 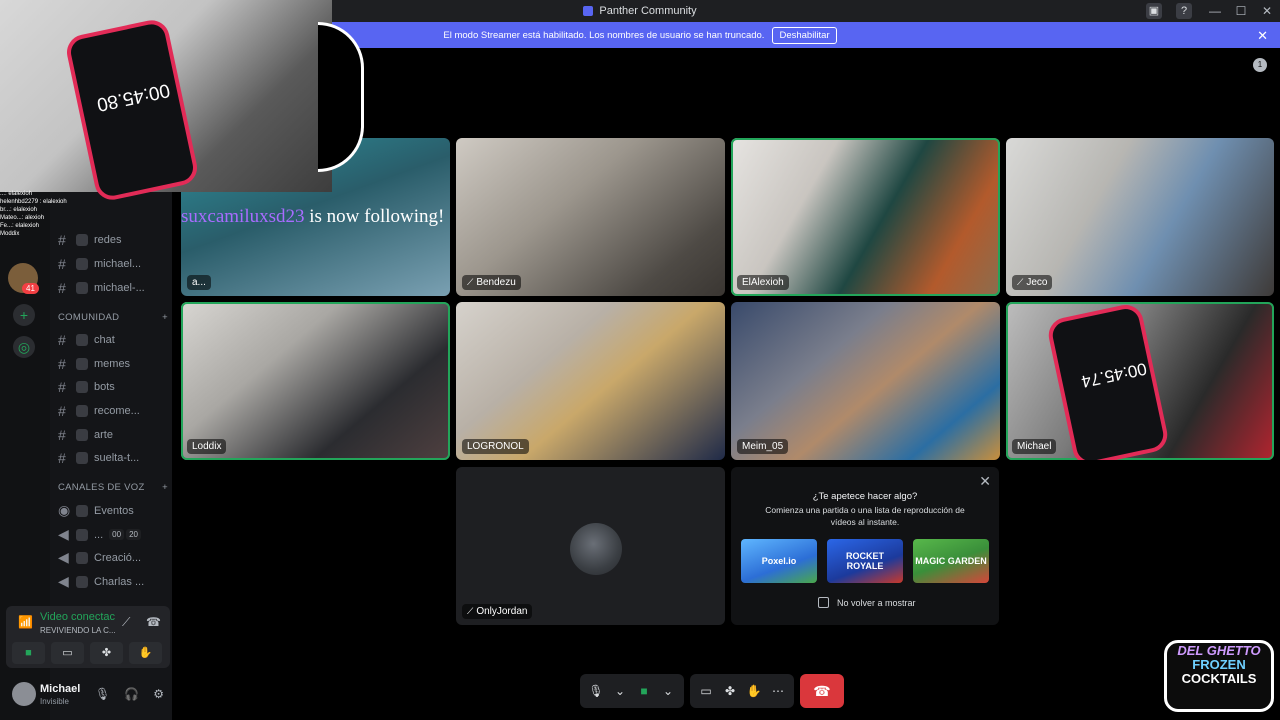 What do you see at coordinates (67, 653) in the screenshot?
I see `screen-share-button: ▭` at bounding box center [67, 653].